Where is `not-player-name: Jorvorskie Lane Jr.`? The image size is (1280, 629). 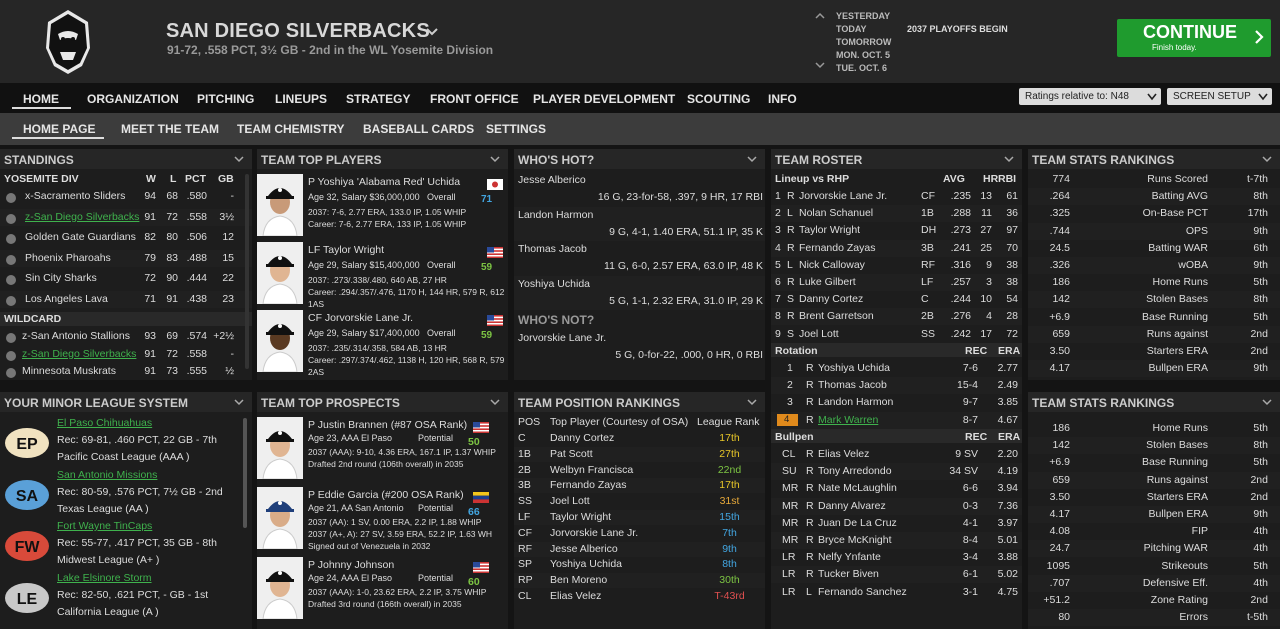
not-player-name: Jorvorskie Lane Jr. is located at coordinates (562, 338).